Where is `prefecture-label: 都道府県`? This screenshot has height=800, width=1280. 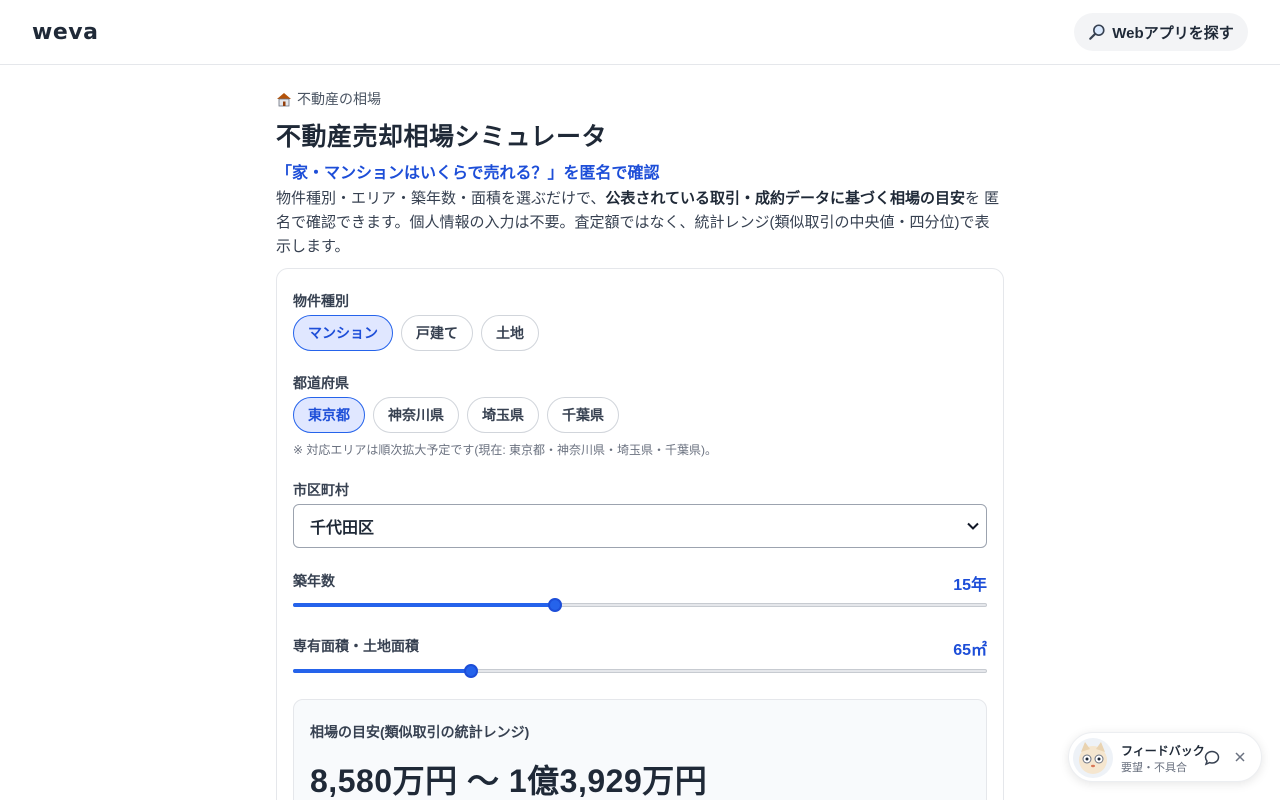
prefecture-label: 都道府県 is located at coordinates (321, 383).